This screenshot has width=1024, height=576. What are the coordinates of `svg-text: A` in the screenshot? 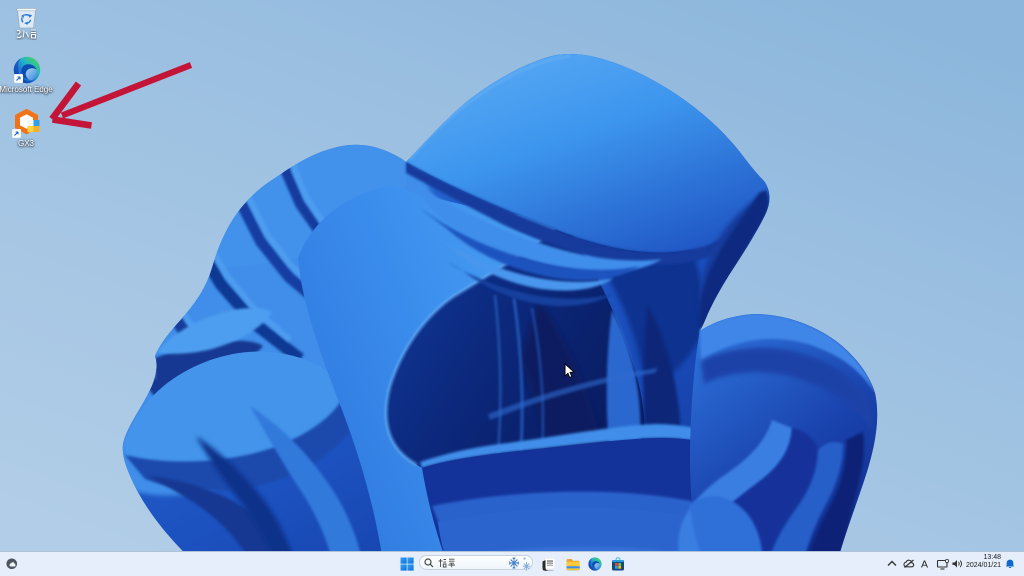 It's located at (924, 565).